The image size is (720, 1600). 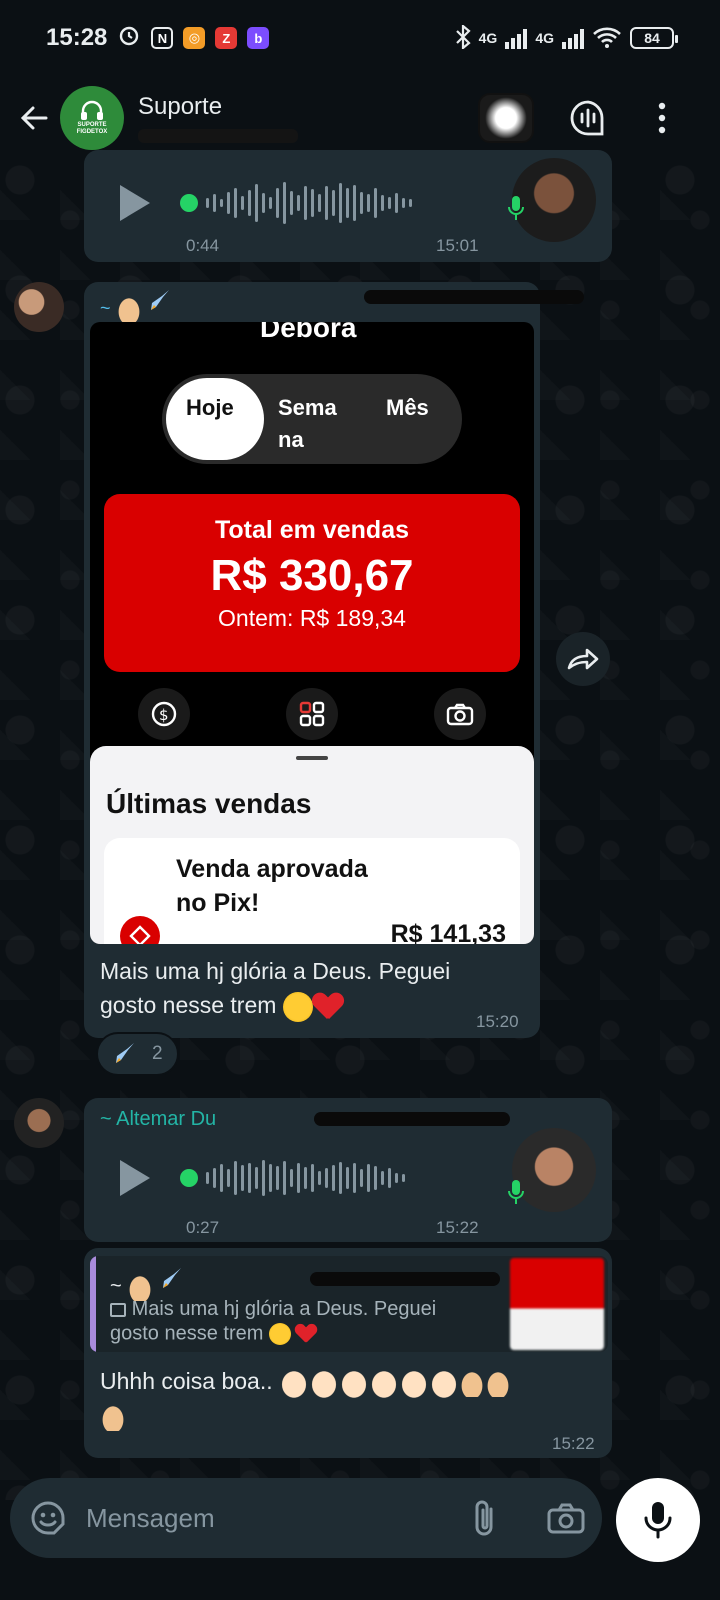 I want to click on sale-amount: R$ 141,33, so click(x=448, y=932).